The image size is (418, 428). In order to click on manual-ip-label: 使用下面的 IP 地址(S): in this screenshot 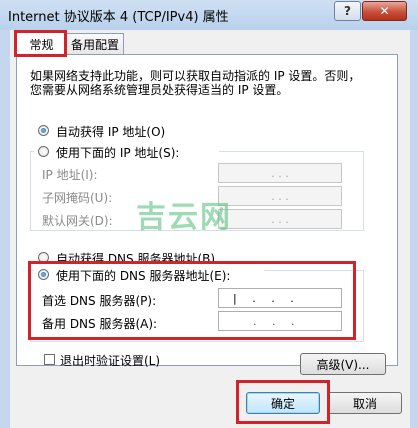, I will do `click(117, 152)`.